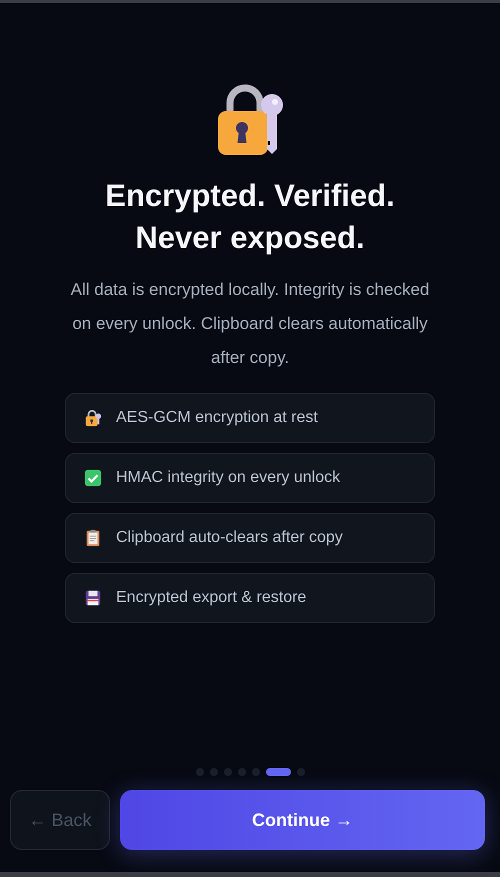  What do you see at coordinates (211, 598) in the screenshot?
I see `feature-label: Encrypted export & restore` at bounding box center [211, 598].